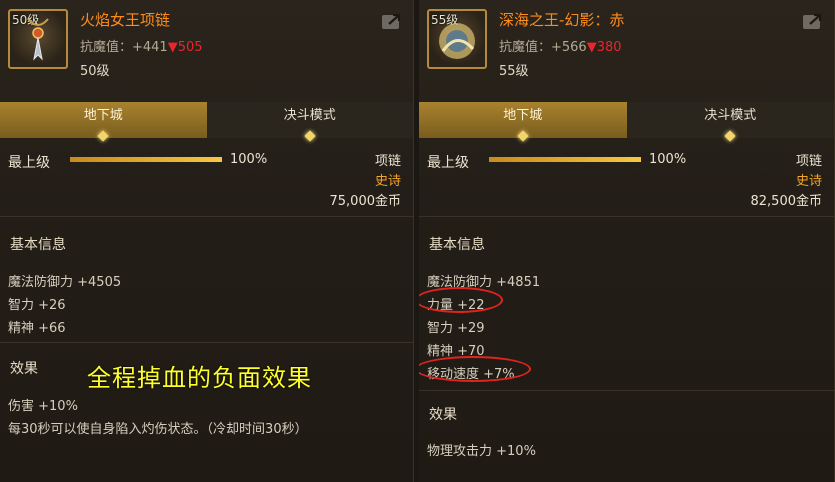  Describe the element at coordinates (365, 201) in the screenshot. I see `item-price: 75,000金币` at that location.